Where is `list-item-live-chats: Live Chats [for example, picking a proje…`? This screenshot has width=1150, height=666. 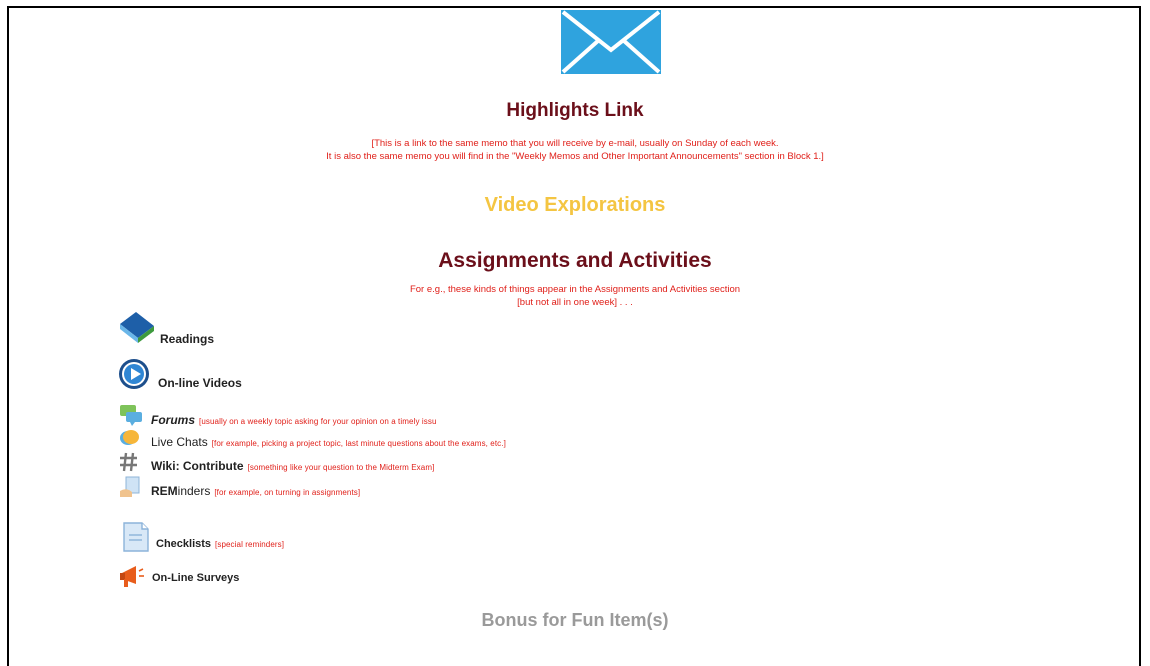
list-item-live-chats: Live Chats [for example, picking a proje… is located at coordinates (312, 438).